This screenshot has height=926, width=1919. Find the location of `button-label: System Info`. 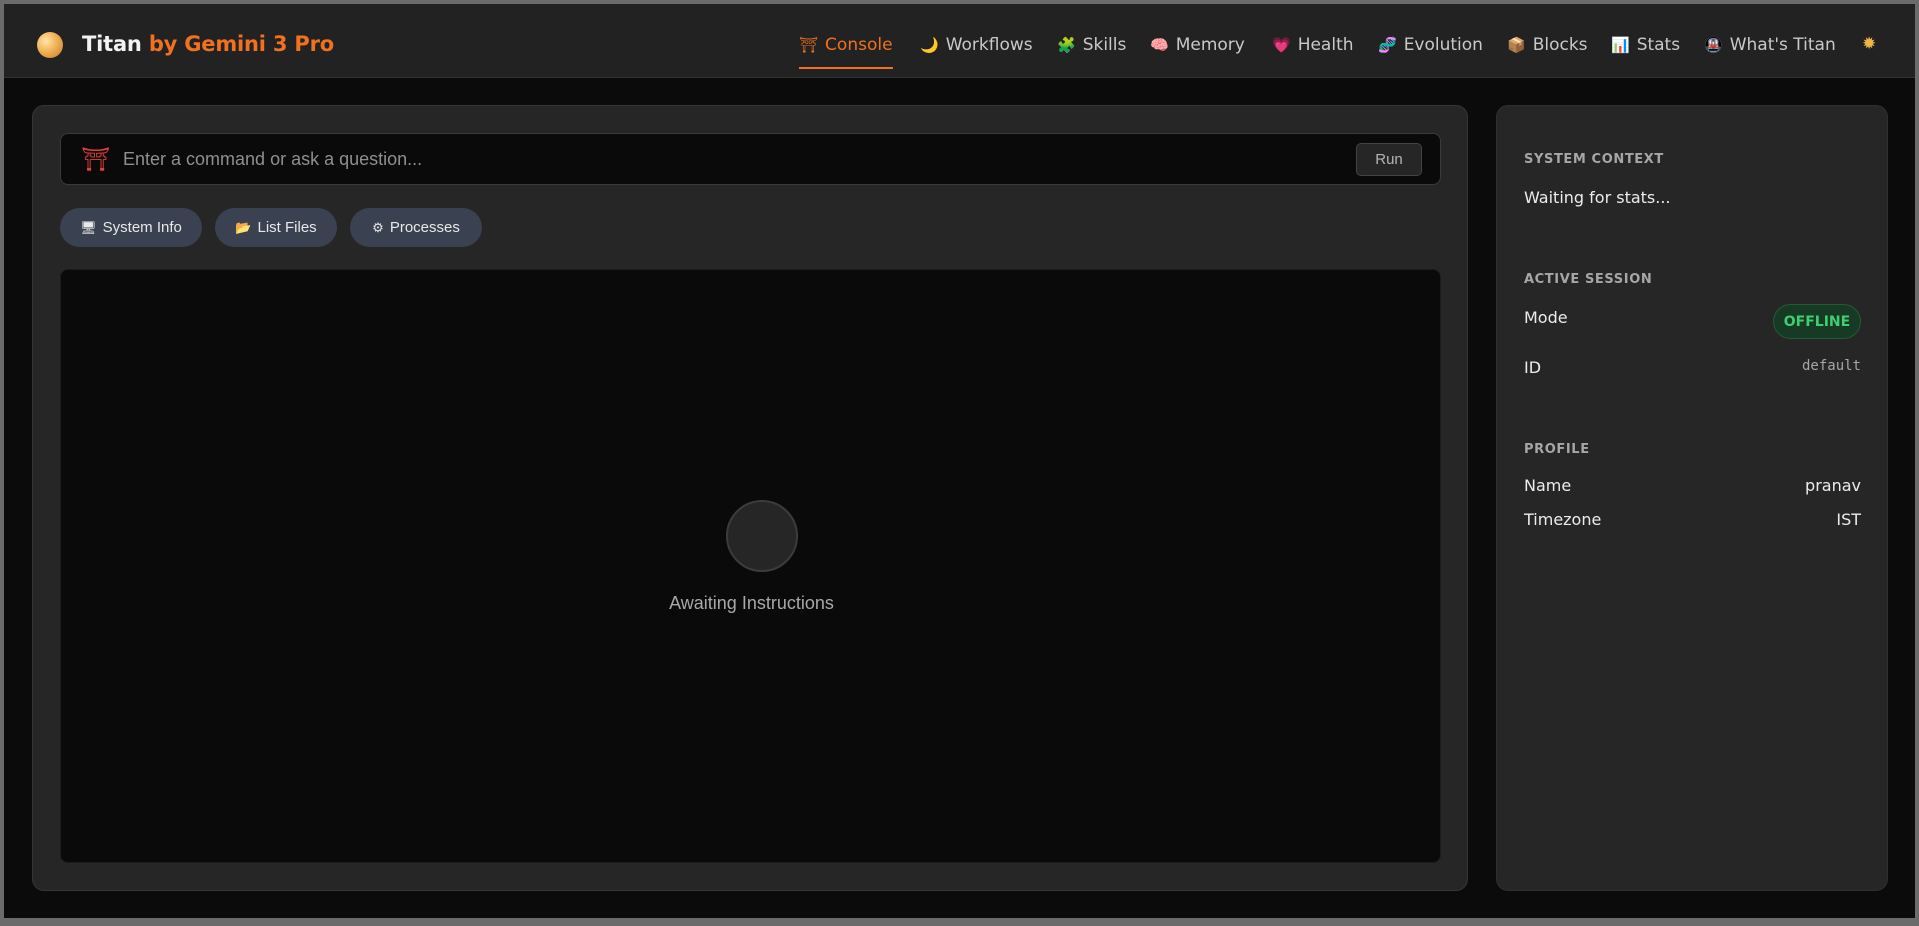

button-label: System Info is located at coordinates (142, 227).